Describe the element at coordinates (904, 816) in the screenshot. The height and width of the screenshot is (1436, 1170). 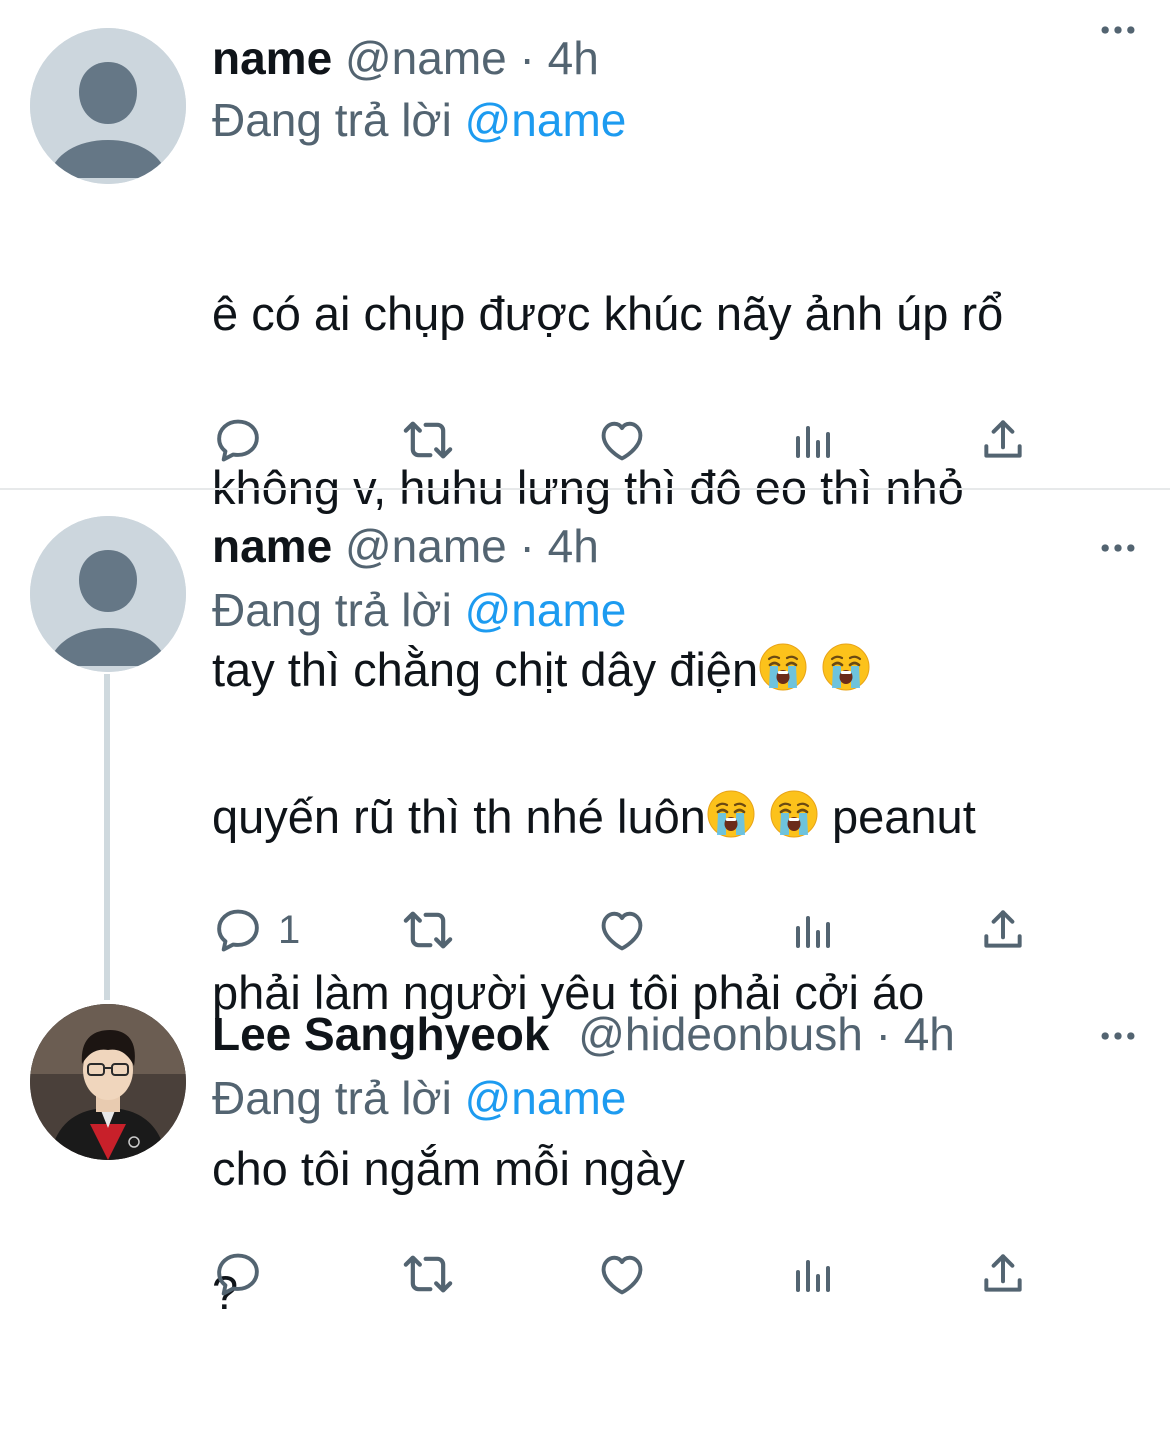
I see `tweet-text-line: peanut` at that location.